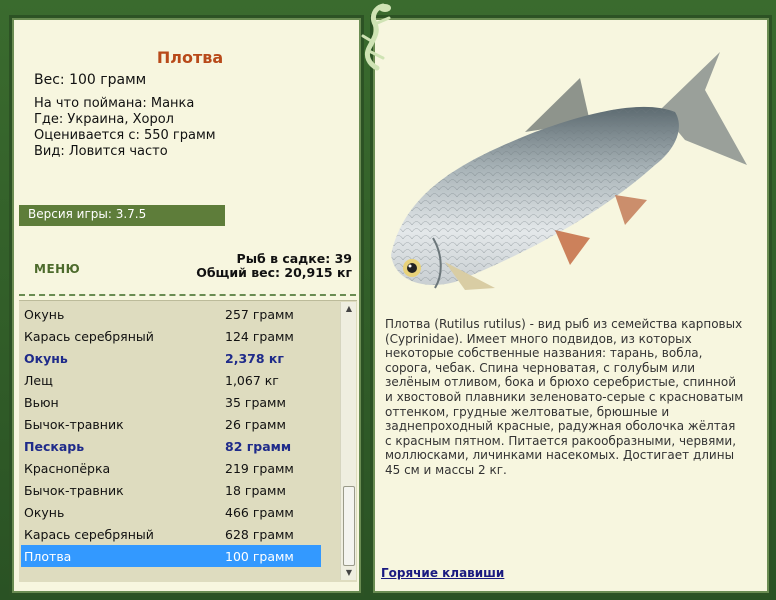 The image size is (776, 600). I want to click on list-item: Окунь 2,378 кг, so click(171, 358).